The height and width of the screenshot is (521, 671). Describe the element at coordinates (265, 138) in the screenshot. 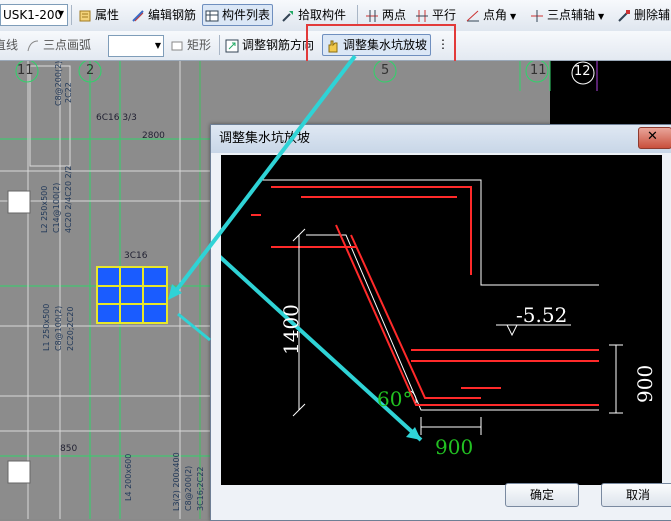

I see `dialog-title: 调整集水坑放坡` at that location.